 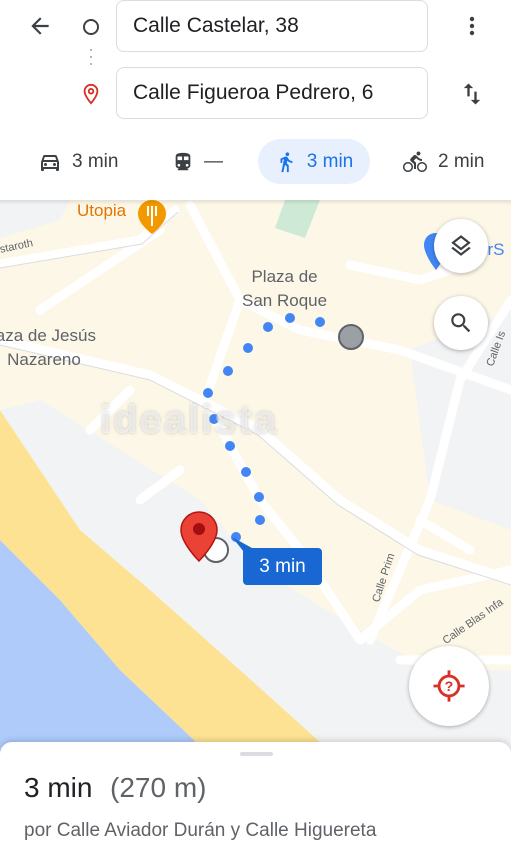 I want to click on arrow-left-icon, so click(x=40, y=26).